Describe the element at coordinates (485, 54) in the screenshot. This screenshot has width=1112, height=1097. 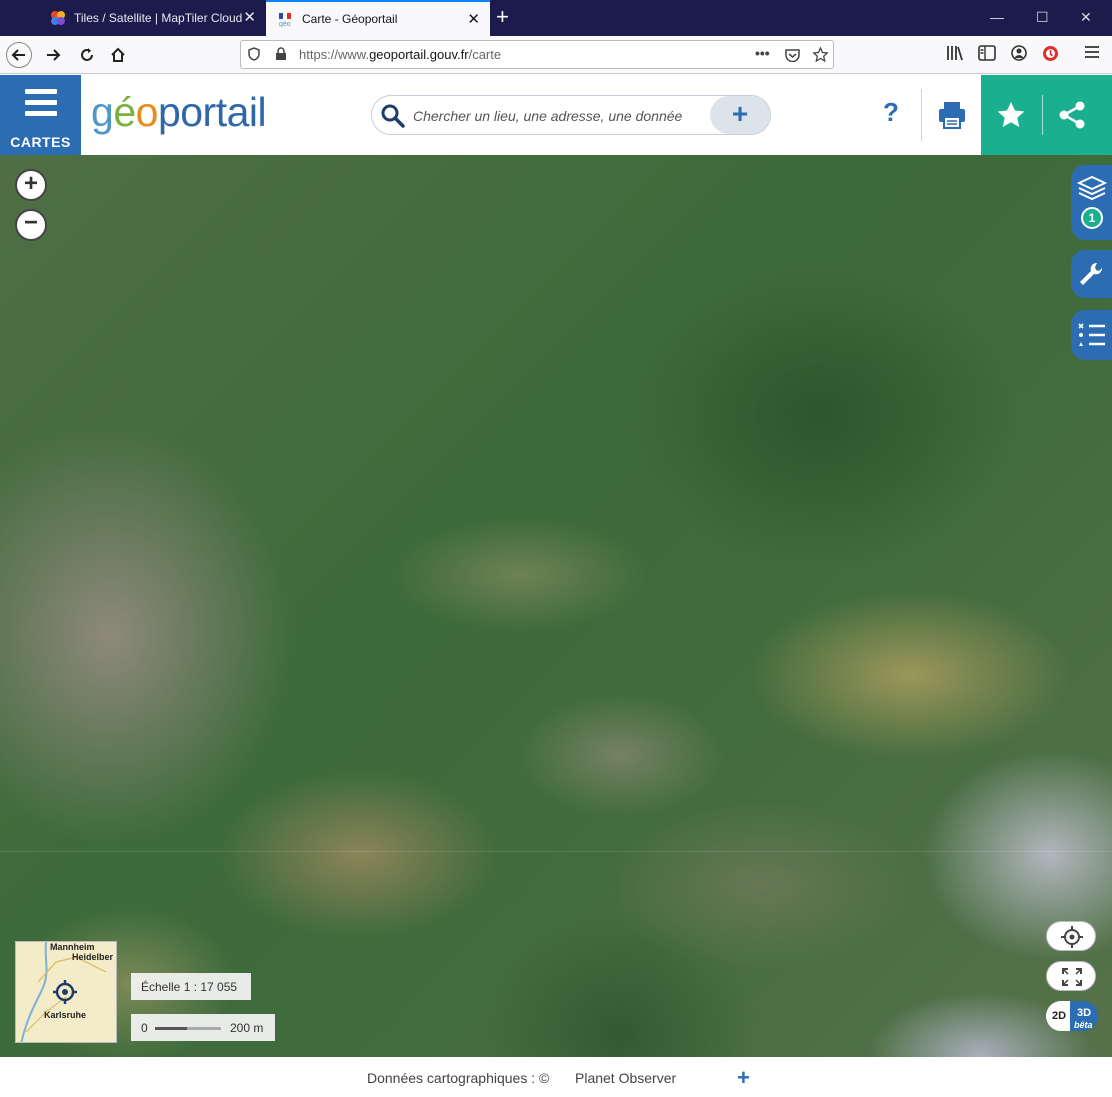
I see `url-path: /carte` at that location.